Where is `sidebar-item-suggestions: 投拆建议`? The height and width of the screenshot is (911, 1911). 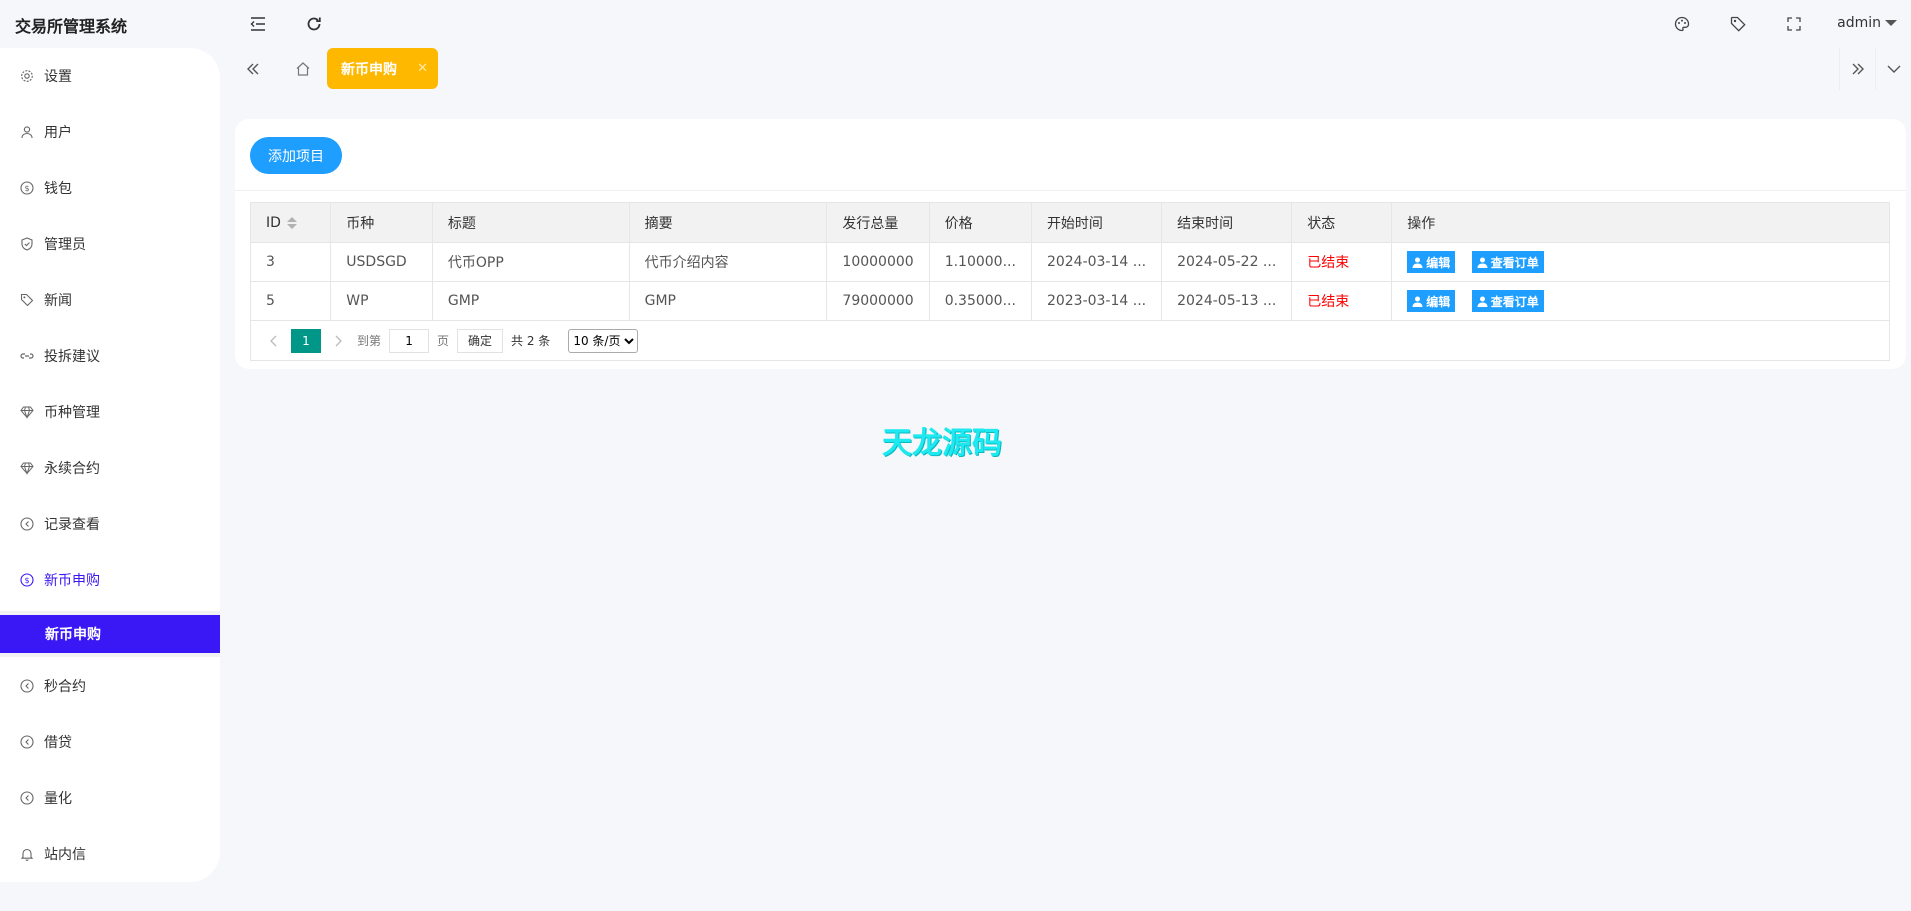 sidebar-item-suggestions: 投拆建议 is located at coordinates (110, 356).